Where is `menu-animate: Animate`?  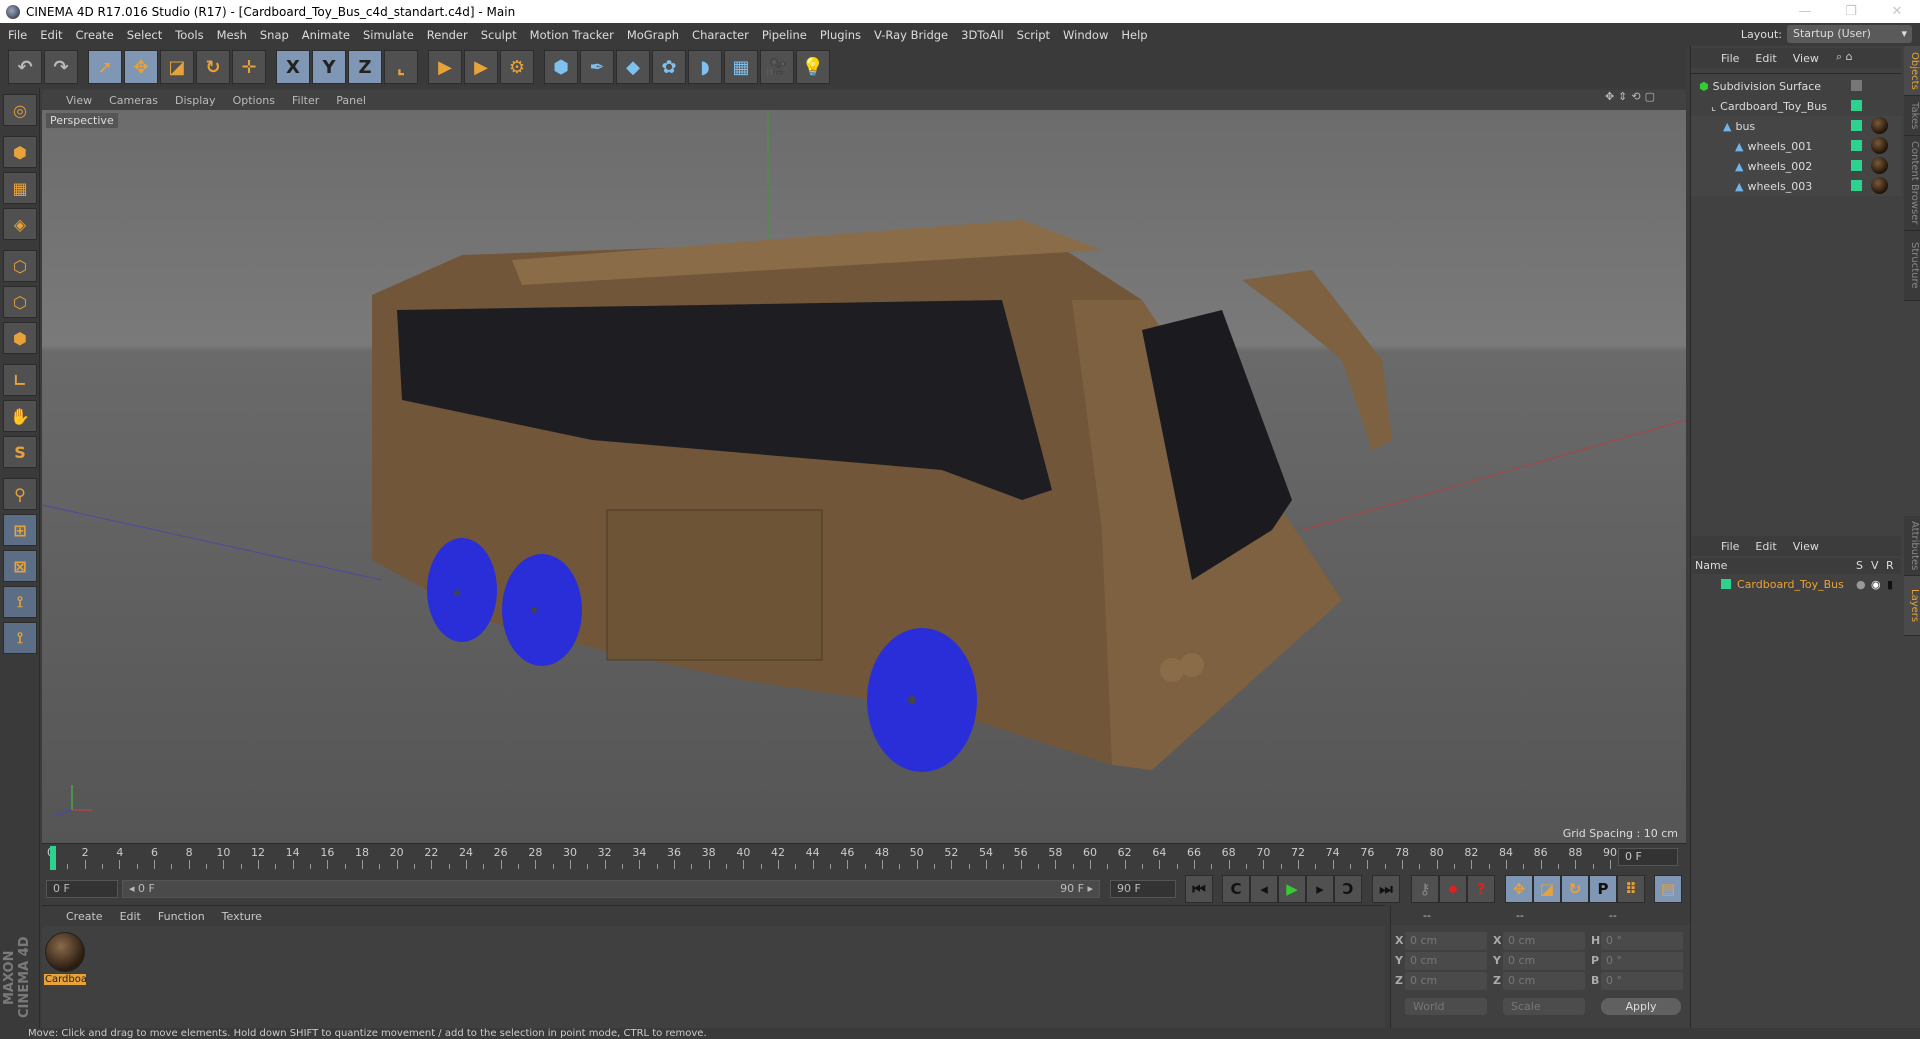 menu-animate: Animate is located at coordinates (326, 35).